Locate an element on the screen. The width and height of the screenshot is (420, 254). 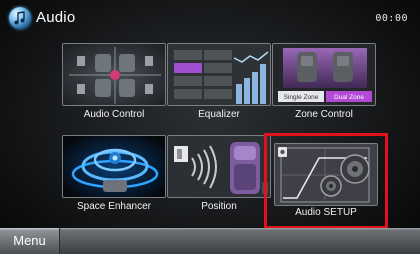
space-enhancer-icon is located at coordinates (114, 166).